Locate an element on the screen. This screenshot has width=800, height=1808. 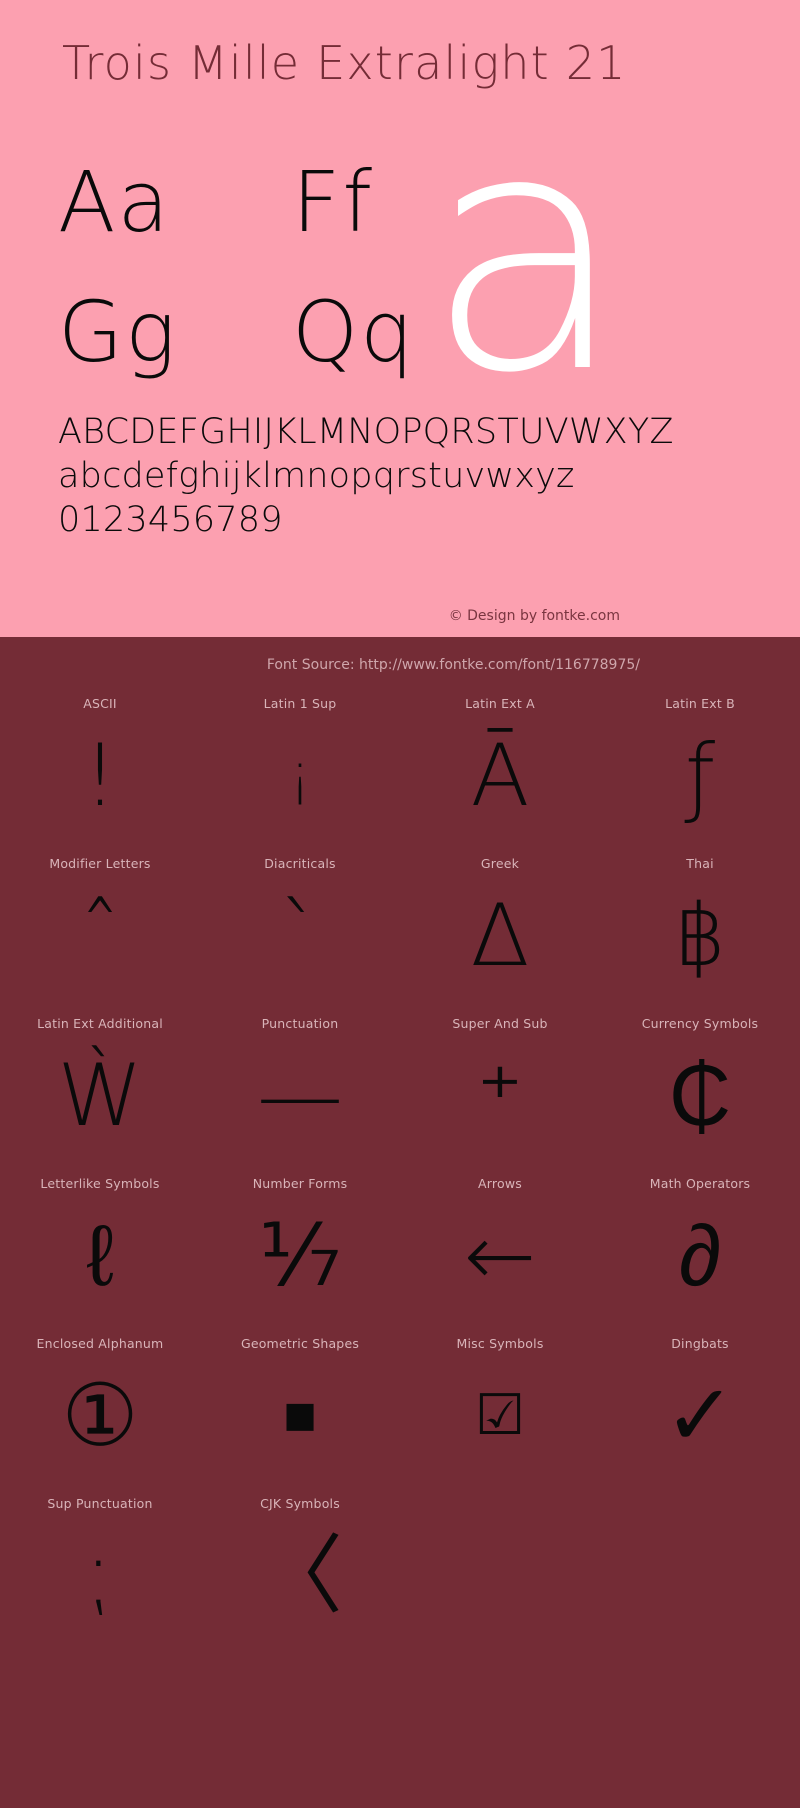
unicode-block-glyph: ˆ is located at coordinates (100, 936).